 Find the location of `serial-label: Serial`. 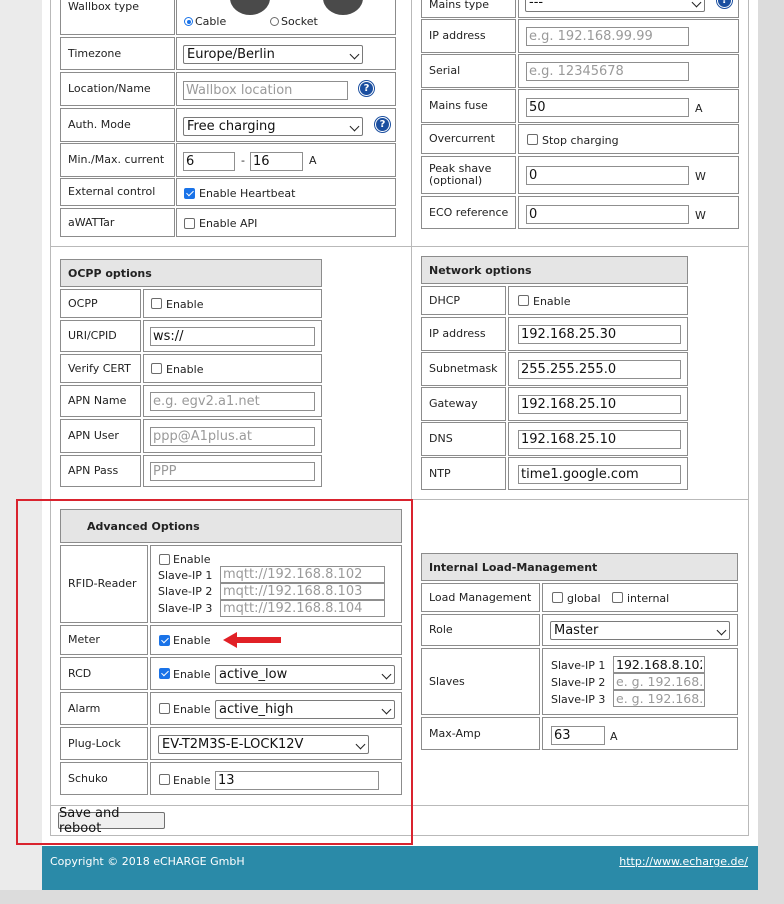

serial-label: Serial is located at coordinates (468, 71).